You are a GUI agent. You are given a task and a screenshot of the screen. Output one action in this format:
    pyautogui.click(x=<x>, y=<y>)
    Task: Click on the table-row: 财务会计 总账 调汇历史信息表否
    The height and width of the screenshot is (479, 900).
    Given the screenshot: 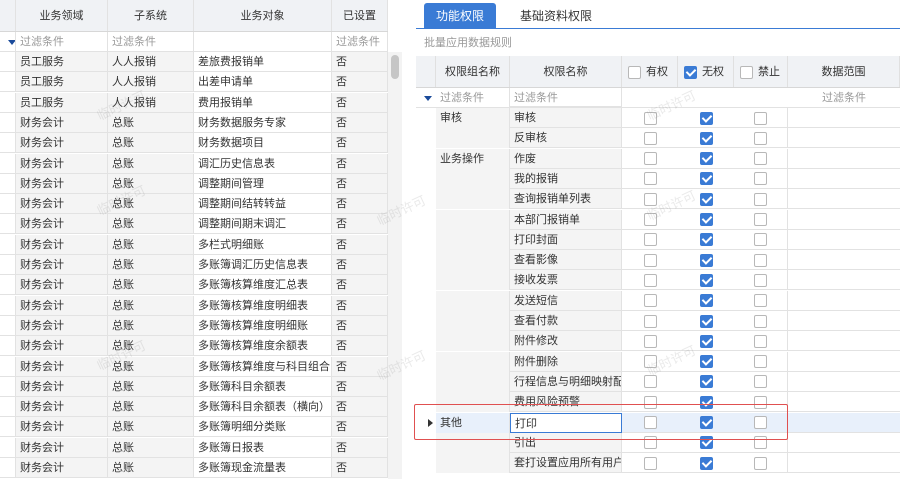 What is the action you would take?
    pyautogui.click(x=194, y=163)
    